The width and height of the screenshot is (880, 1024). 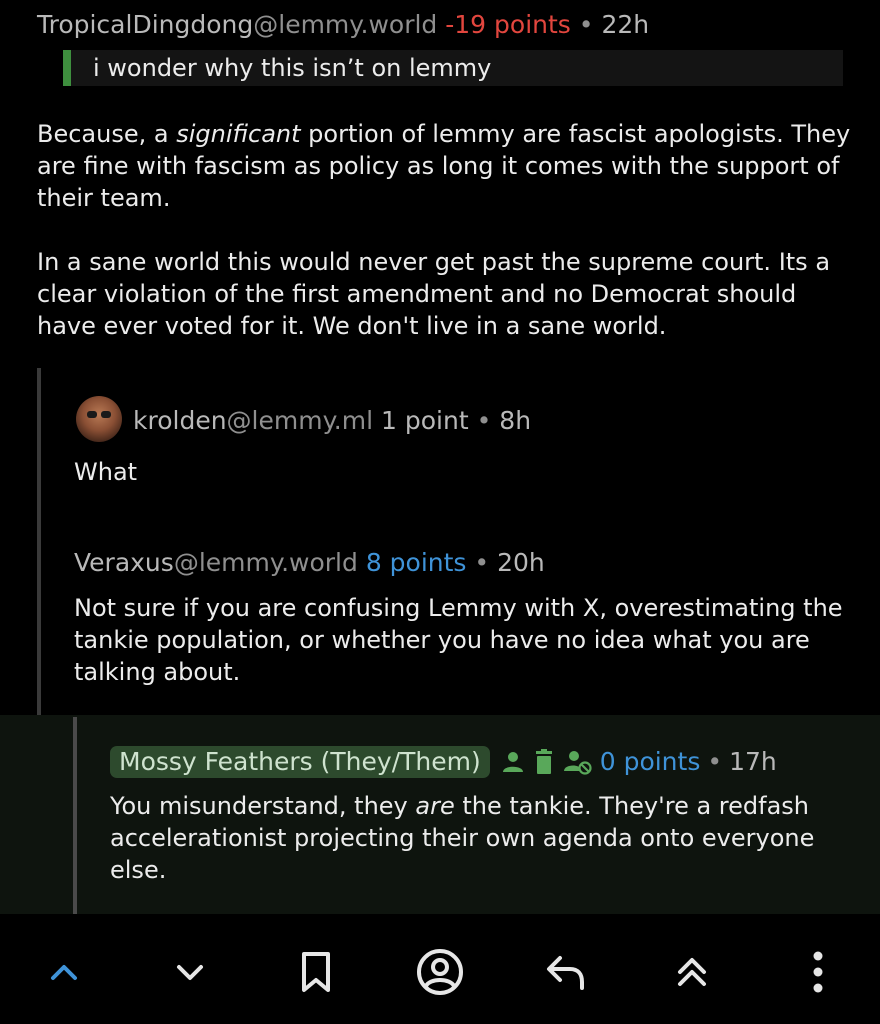 I want to click on chevron-up-icon, so click(x=64, y=972).